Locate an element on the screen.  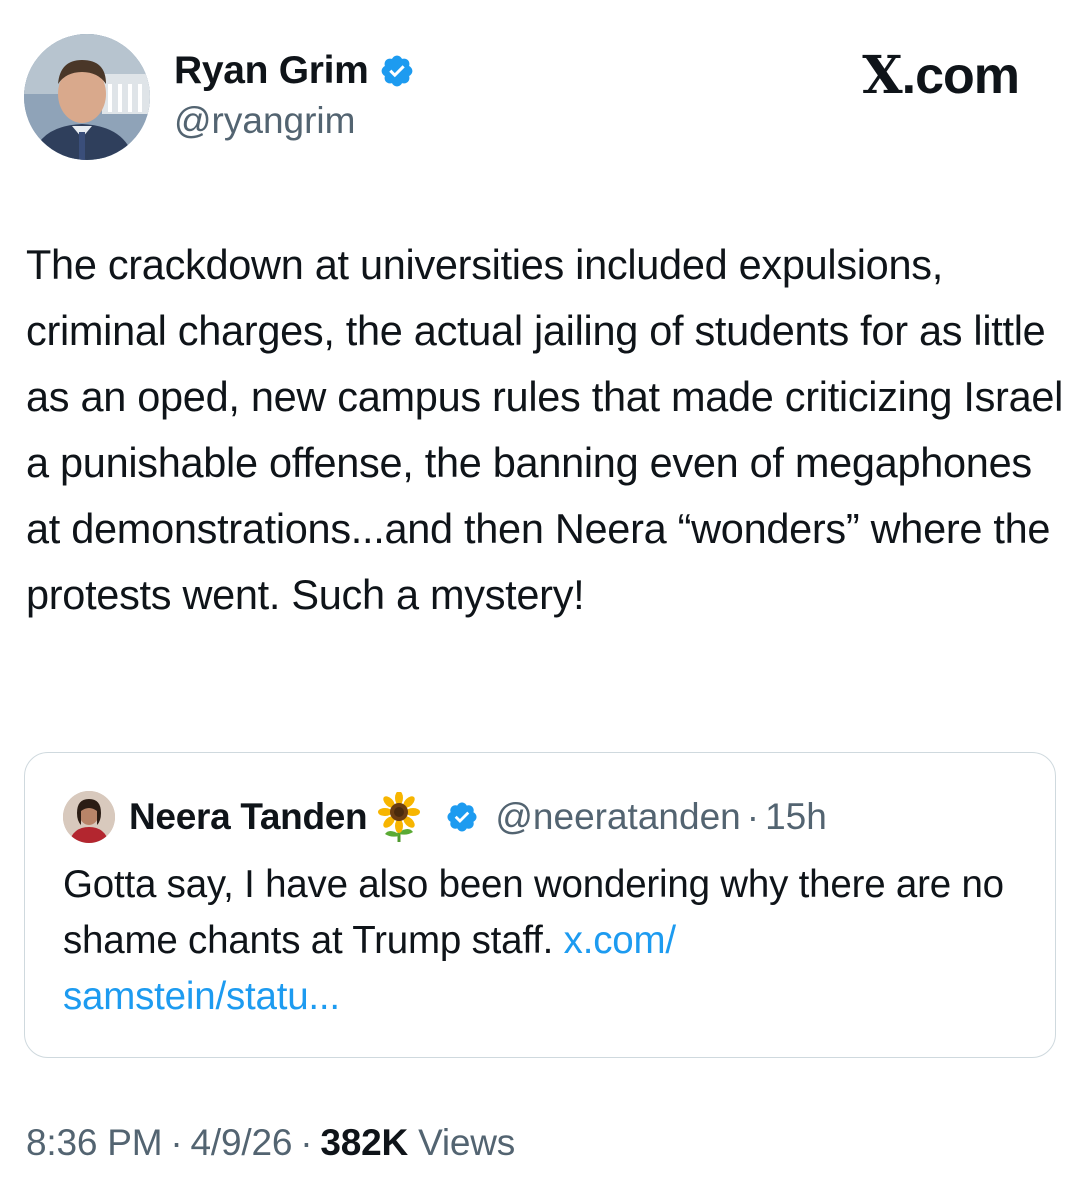
quoted-author-name: Neera Tanden is located at coordinates (248, 817).